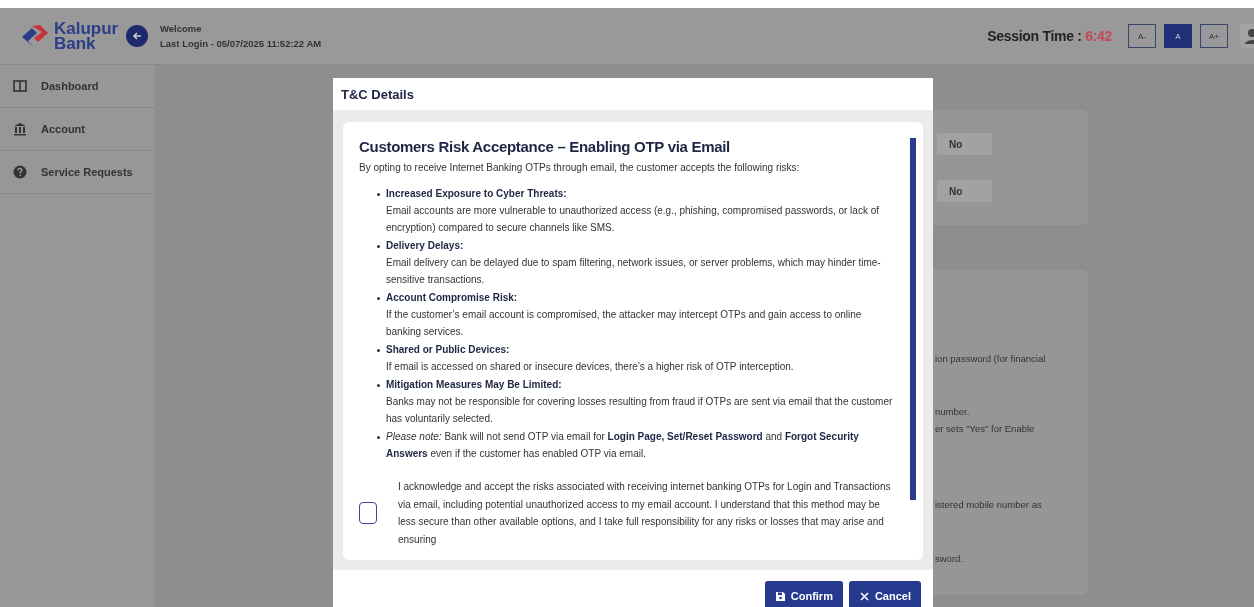 The image size is (1254, 607). Describe the element at coordinates (780, 596) in the screenshot. I see `save-icon` at that location.